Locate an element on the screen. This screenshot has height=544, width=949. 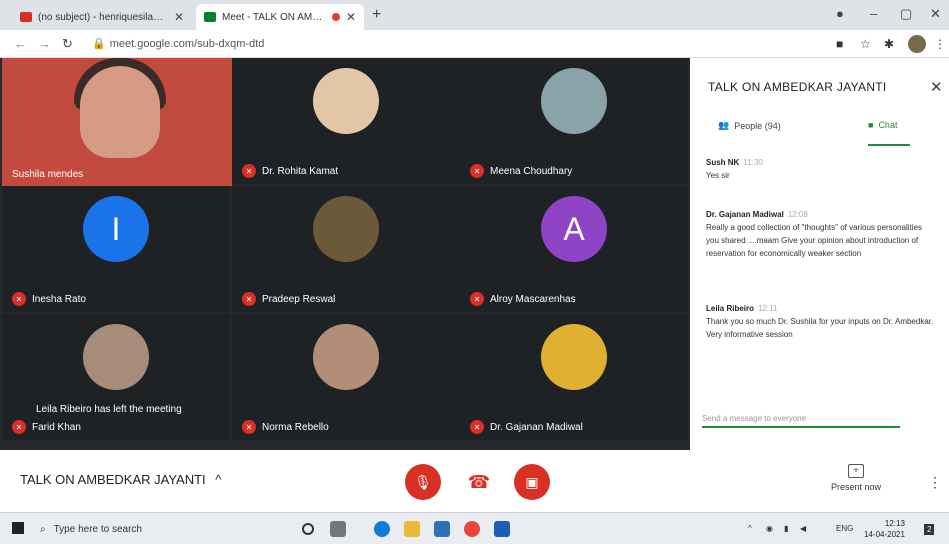
gmail-icon is located at coordinates (26, 17).